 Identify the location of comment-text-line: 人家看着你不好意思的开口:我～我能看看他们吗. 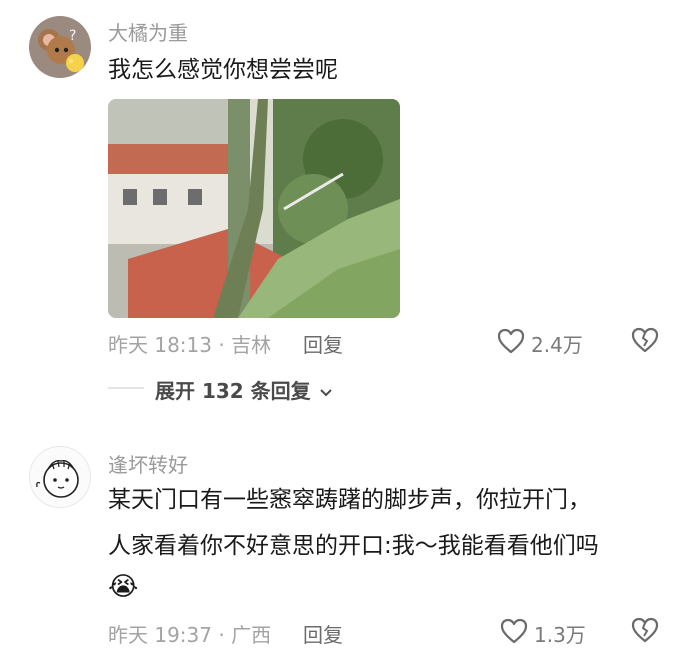
(353, 546).